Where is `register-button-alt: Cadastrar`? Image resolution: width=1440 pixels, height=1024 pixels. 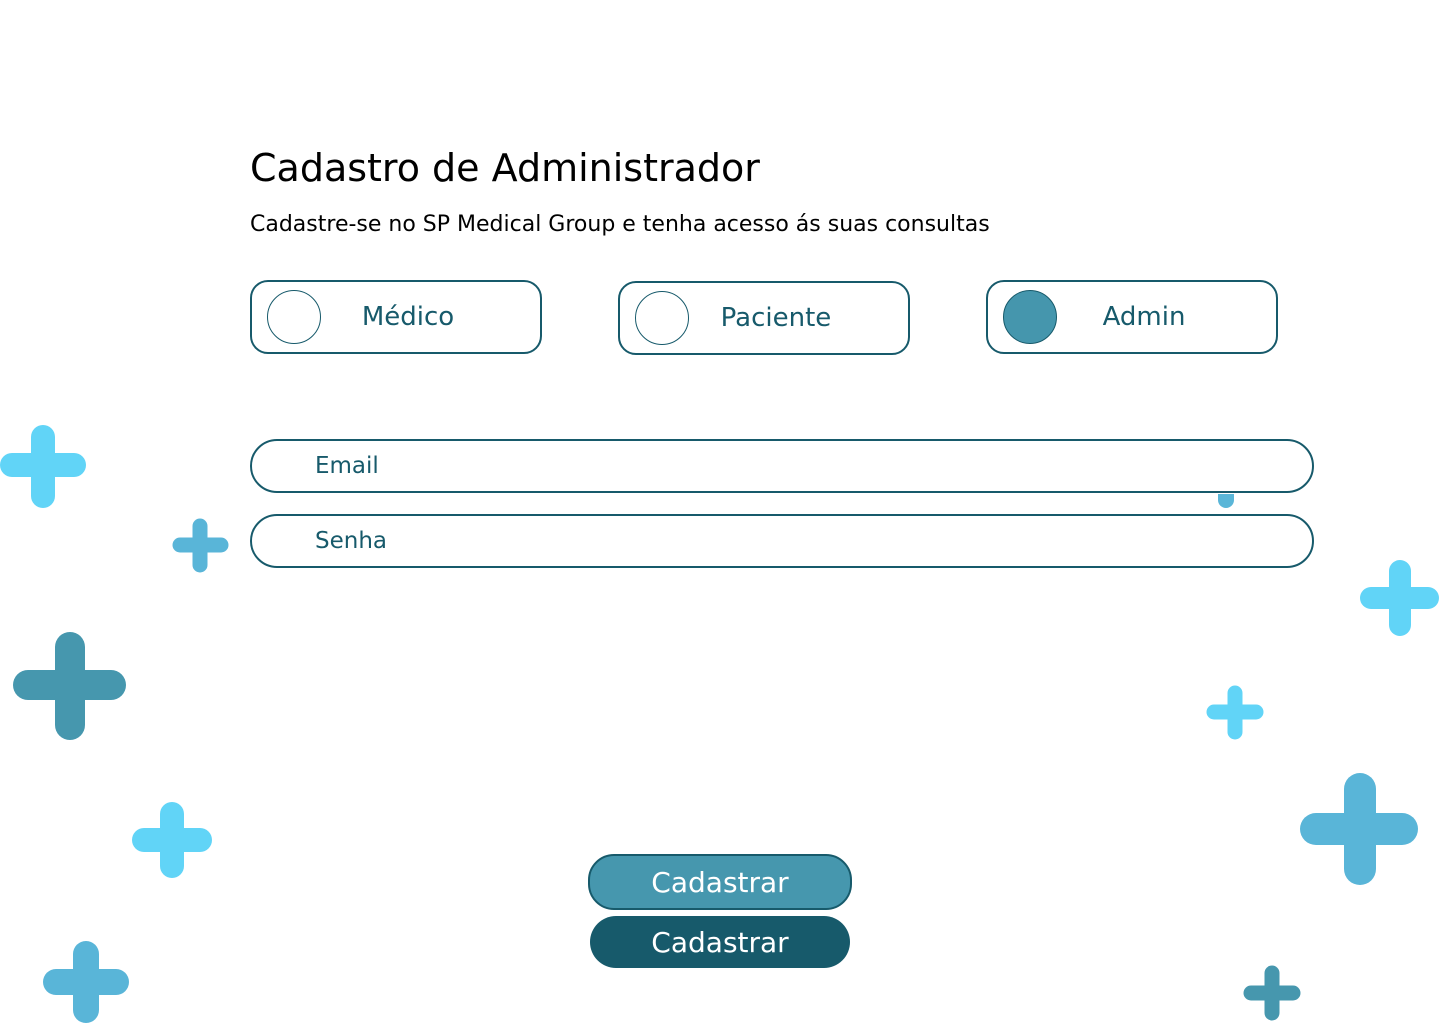
register-button-alt: Cadastrar is located at coordinates (720, 942).